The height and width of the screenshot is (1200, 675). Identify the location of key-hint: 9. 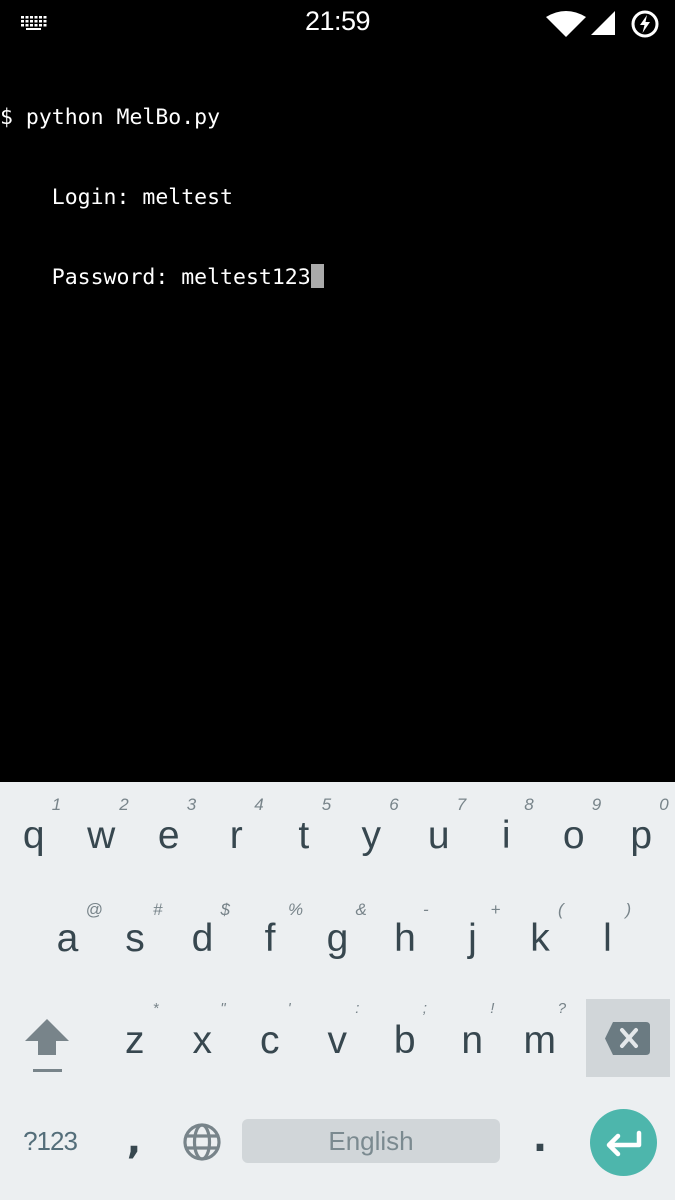
(596, 804).